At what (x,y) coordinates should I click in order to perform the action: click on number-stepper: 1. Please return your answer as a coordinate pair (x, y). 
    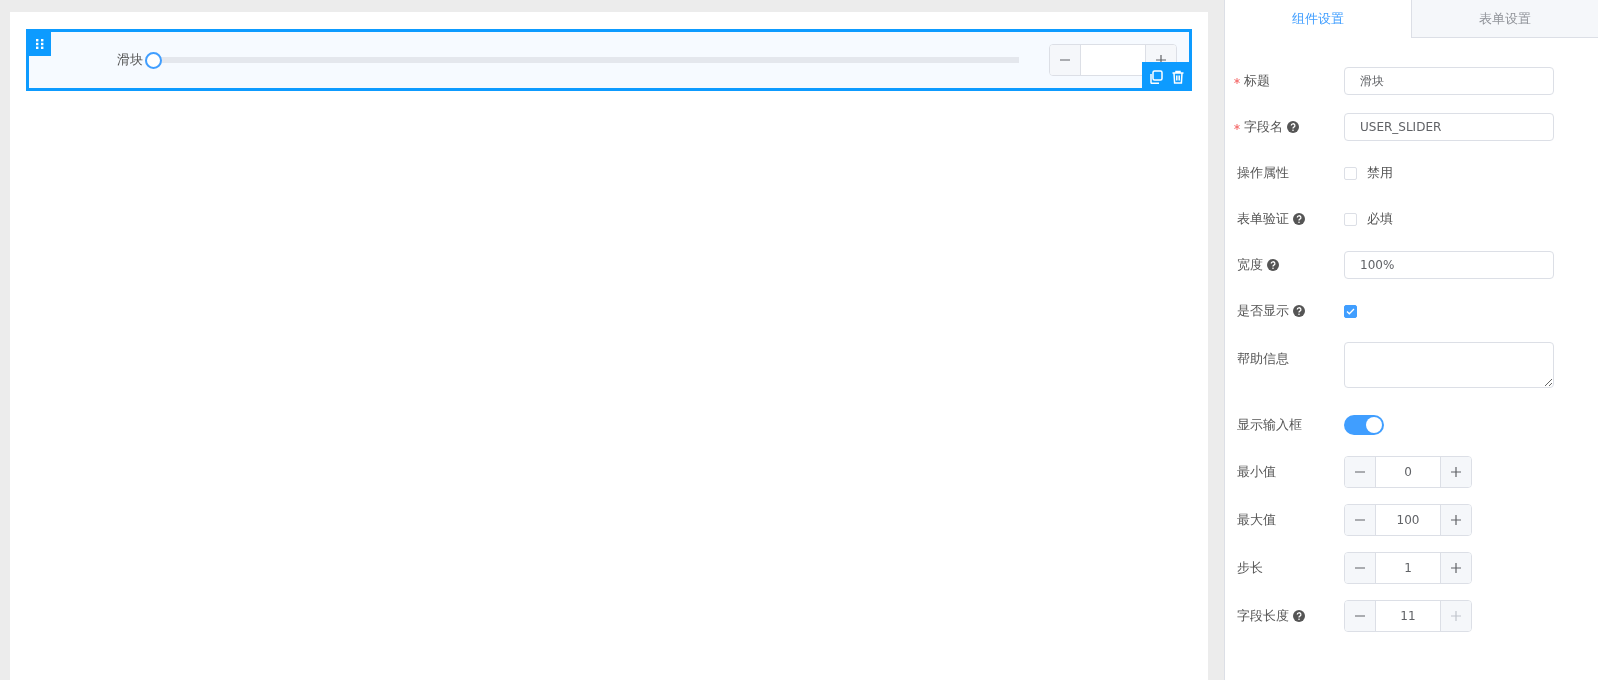
    Looking at the image, I should click on (1408, 568).